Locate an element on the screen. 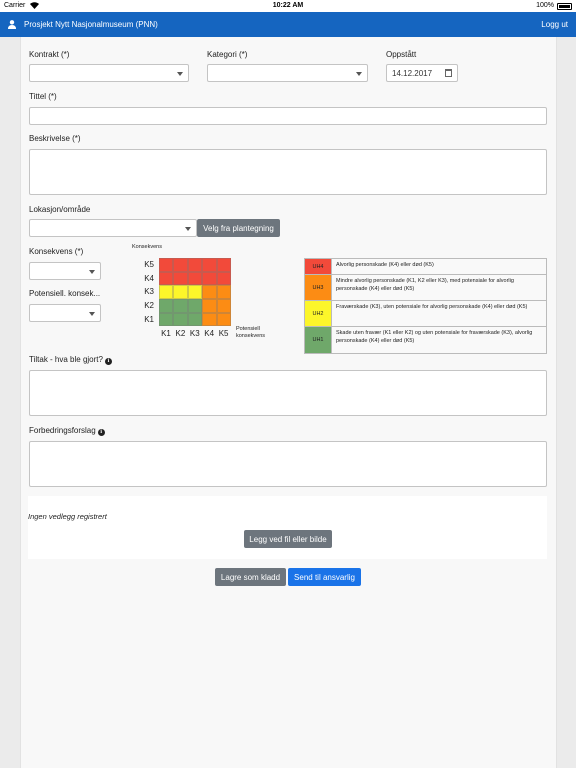  forbedring-textarea is located at coordinates (288, 464).